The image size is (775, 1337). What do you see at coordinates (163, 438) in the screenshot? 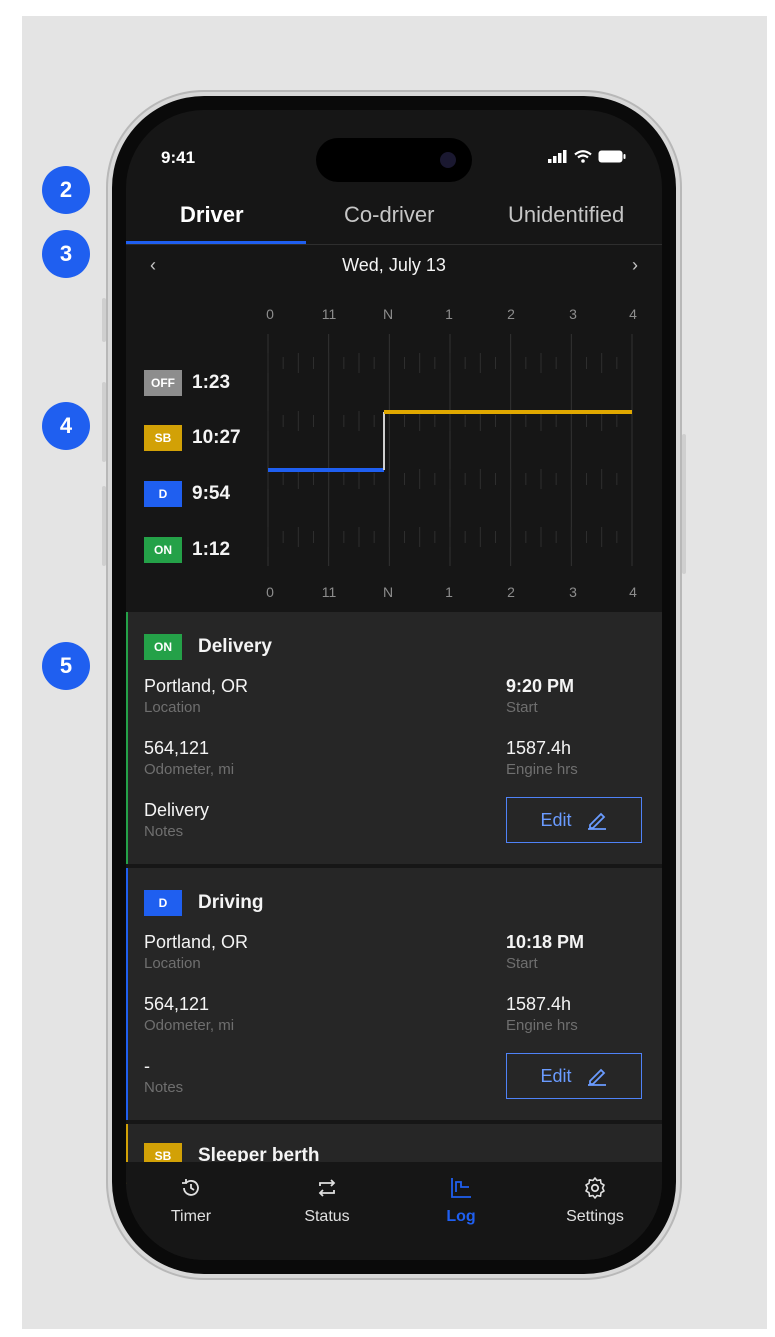
I see `status-chip-sb: SB` at bounding box center [163, 438].